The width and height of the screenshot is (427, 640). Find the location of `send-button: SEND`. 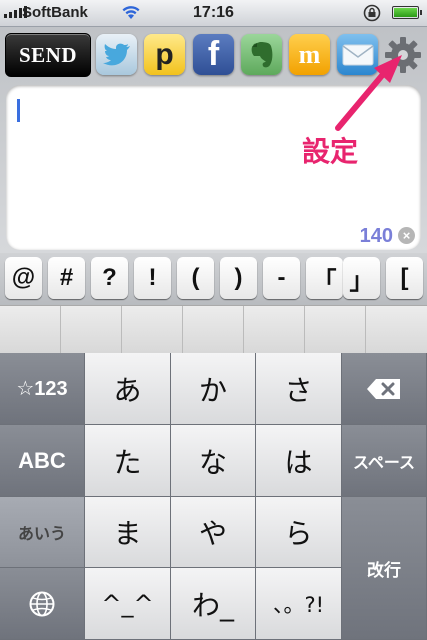

send-button: SEND is located at coordinates (48, 55).